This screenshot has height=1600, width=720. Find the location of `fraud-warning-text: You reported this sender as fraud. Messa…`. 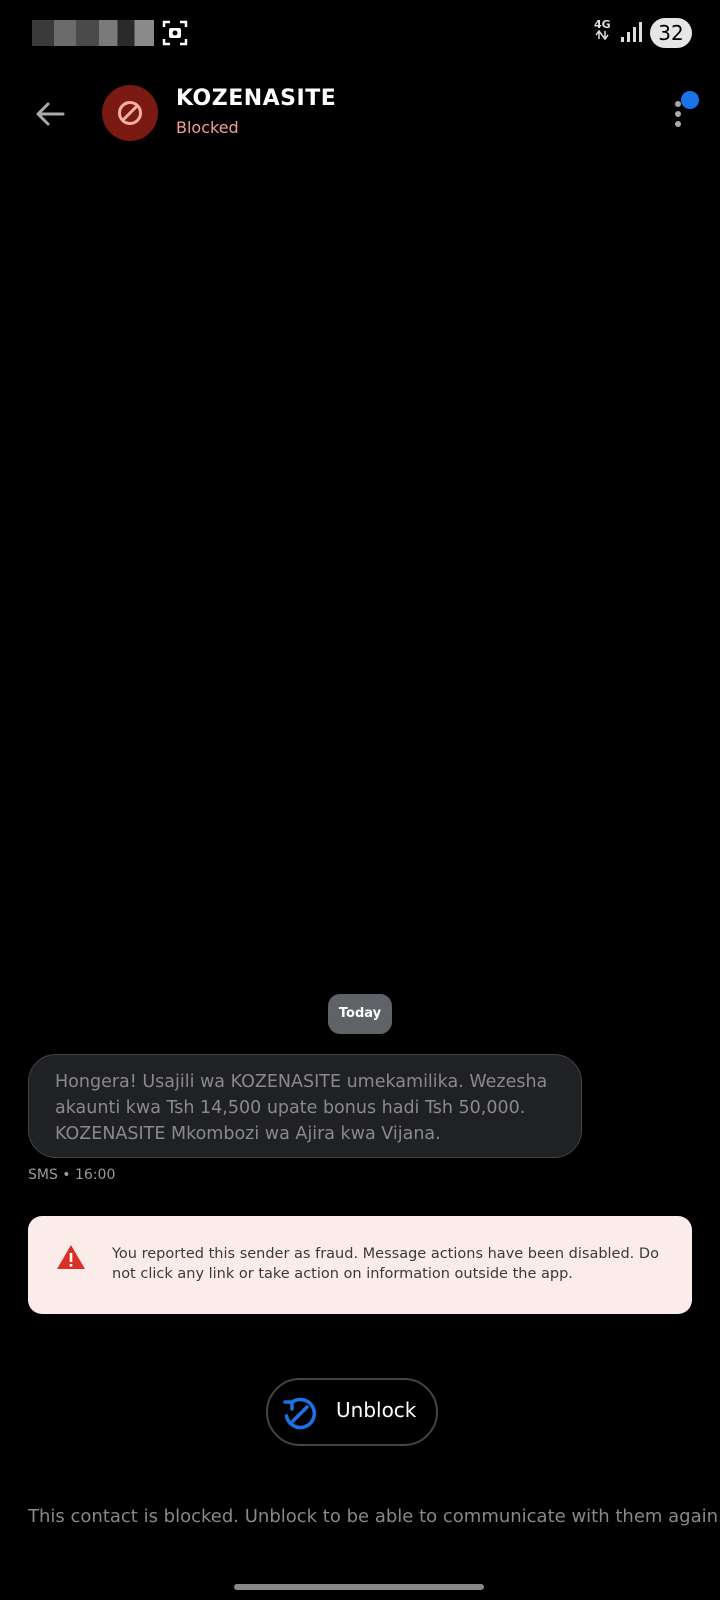

fraud-warning-text: You reported this sender as fraud. Messa… is located at coordinates (385, 1264).